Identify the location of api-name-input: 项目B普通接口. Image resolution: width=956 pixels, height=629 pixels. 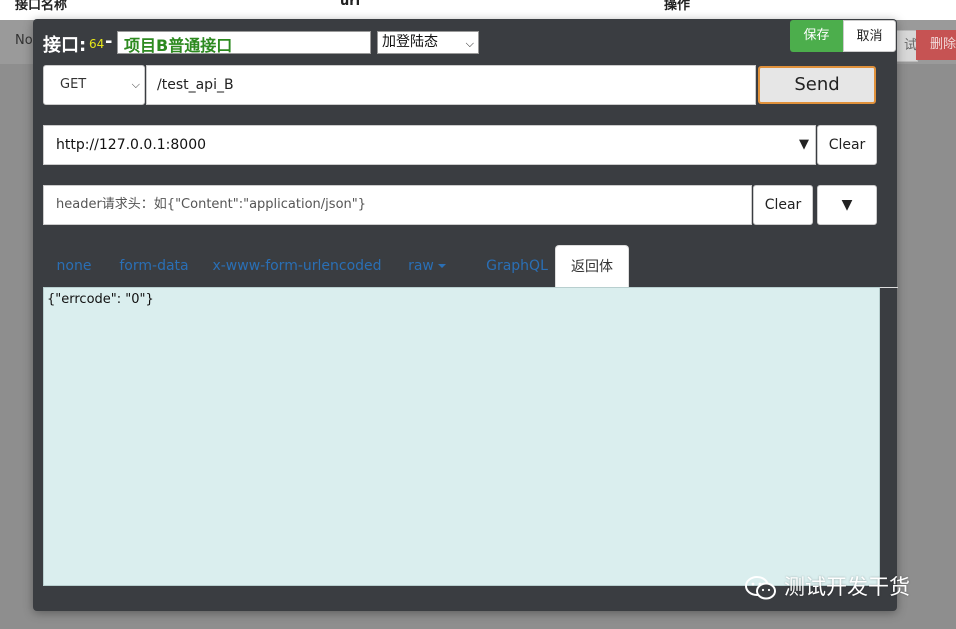
(244, 43).